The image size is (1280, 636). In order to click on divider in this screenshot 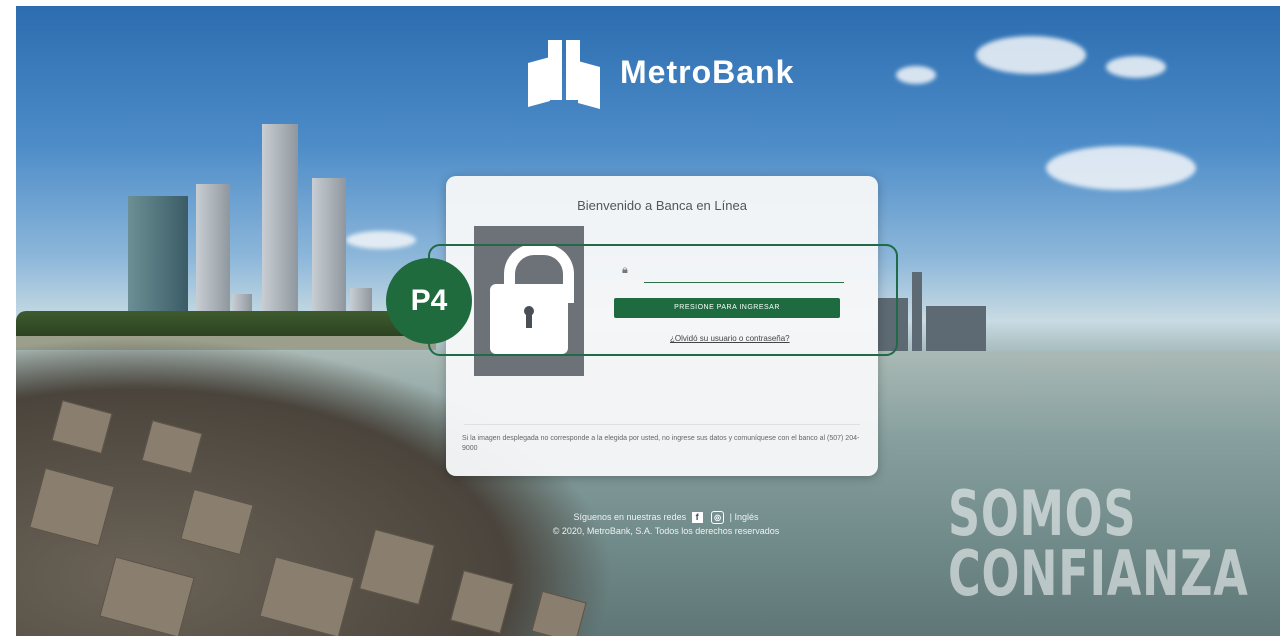, I will do `click(662, 424)`.